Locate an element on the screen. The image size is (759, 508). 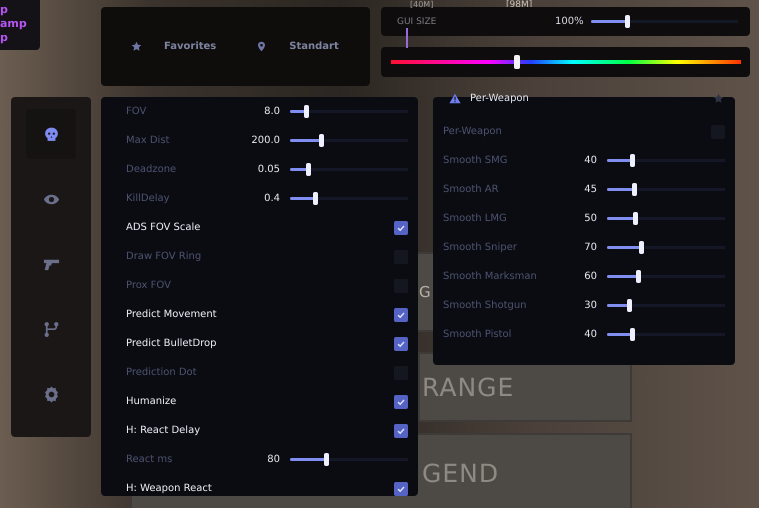
setting-value: 200.0 is located at coordinates (265, 140).